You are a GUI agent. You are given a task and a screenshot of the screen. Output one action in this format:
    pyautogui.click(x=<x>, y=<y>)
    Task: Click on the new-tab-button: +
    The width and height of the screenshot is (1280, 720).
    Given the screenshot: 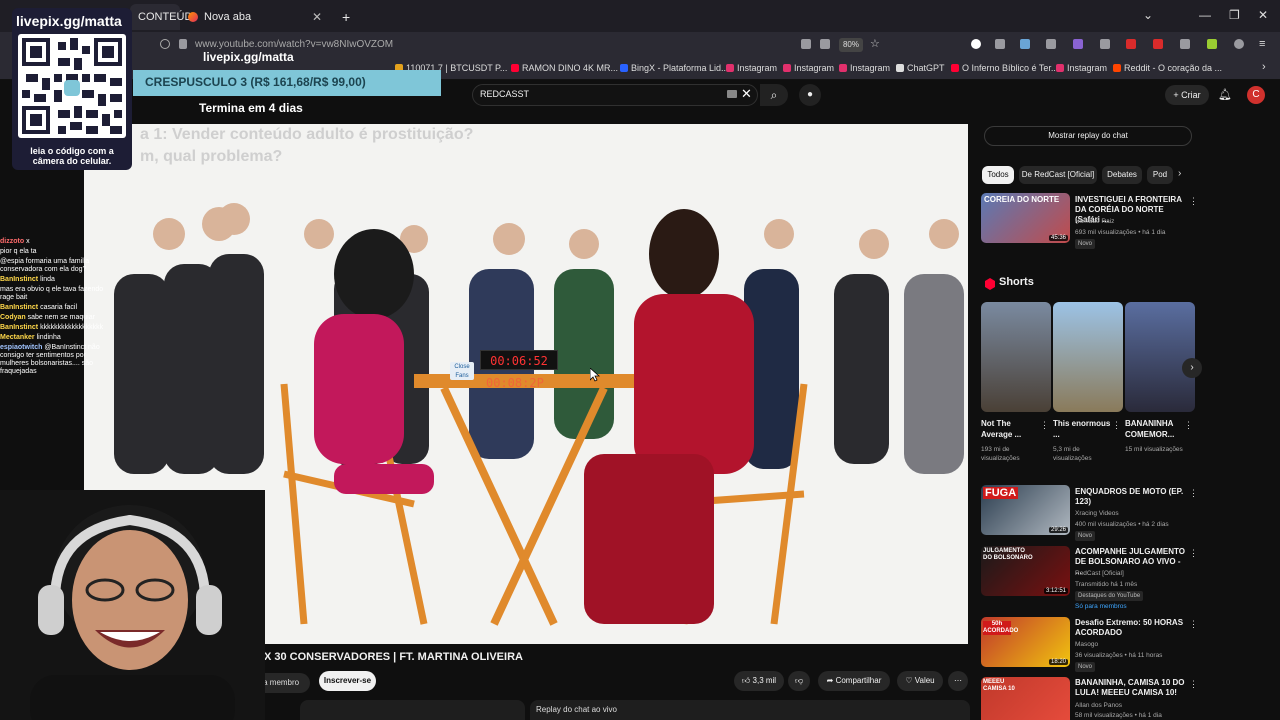 What is the action you would take?
    pyautogui.click(x=344, y=17)
    